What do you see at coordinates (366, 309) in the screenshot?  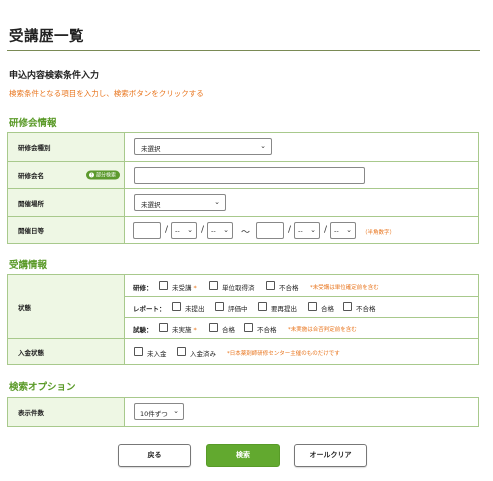 I see `report-failed-label: 不合格` at bounding box center [366, 309].